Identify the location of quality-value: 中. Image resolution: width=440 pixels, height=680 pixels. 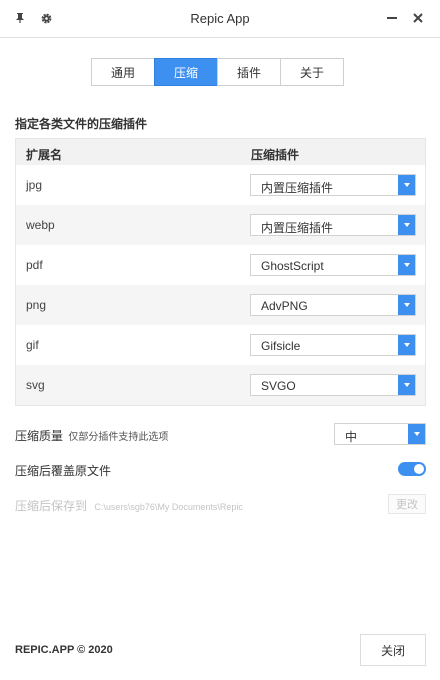
(351, 437).